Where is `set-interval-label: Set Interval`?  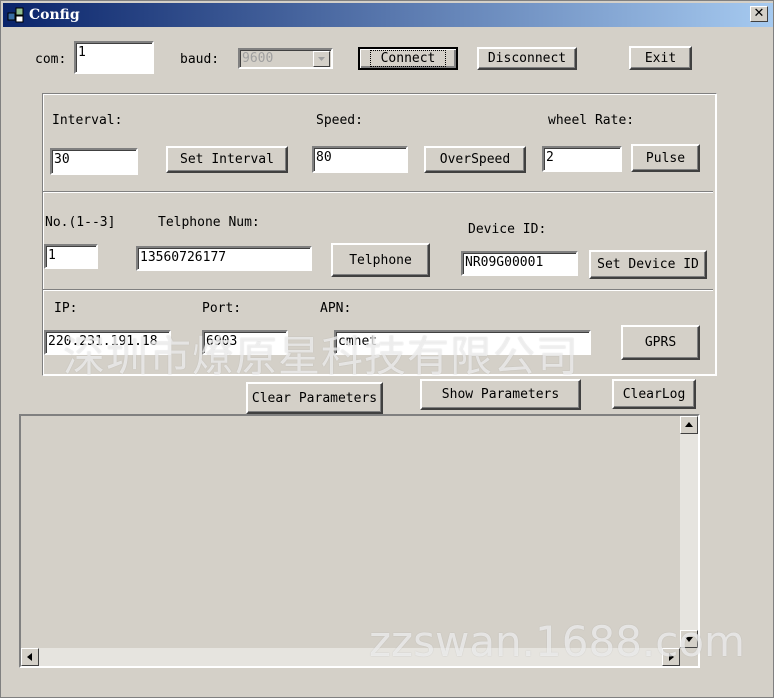 set-interval-label: Set Interval is located at coordinates (227, 159).